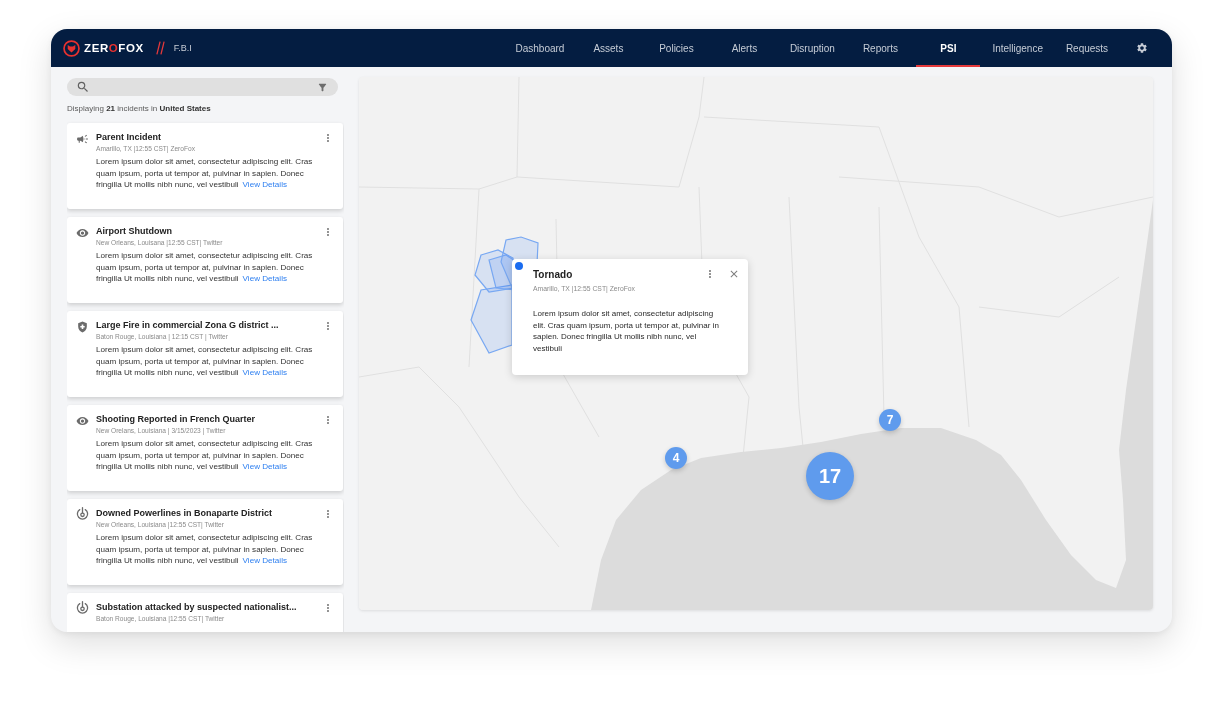  I want to click on incident-title: Shooting Reported in French Quarter, so click(176, 419).